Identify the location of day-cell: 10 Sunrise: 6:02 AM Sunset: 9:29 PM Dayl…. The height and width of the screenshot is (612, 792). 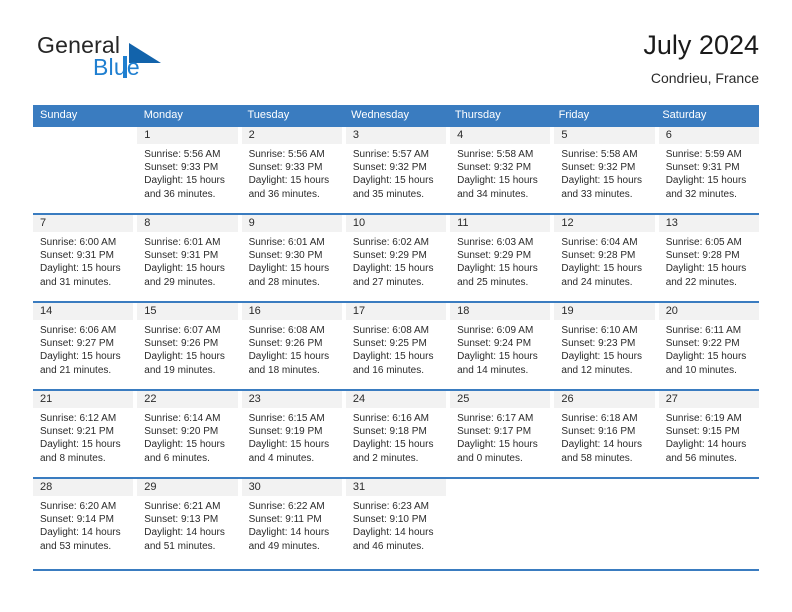
(398, 258).